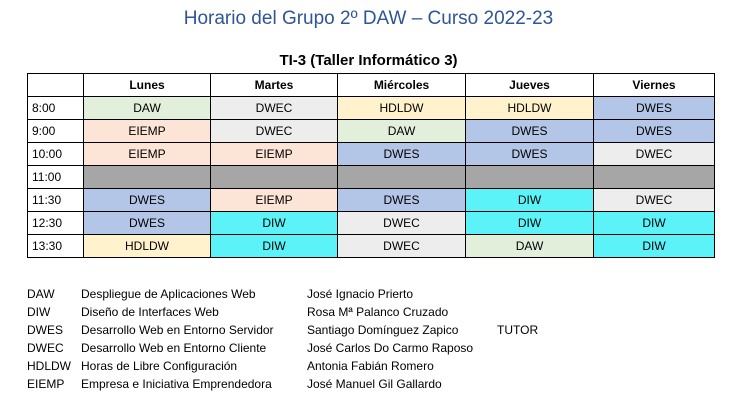 The image size is (737, 411). I want to click on legend-teacher: Santiago Domínguez Zapico, so click(383, 330).